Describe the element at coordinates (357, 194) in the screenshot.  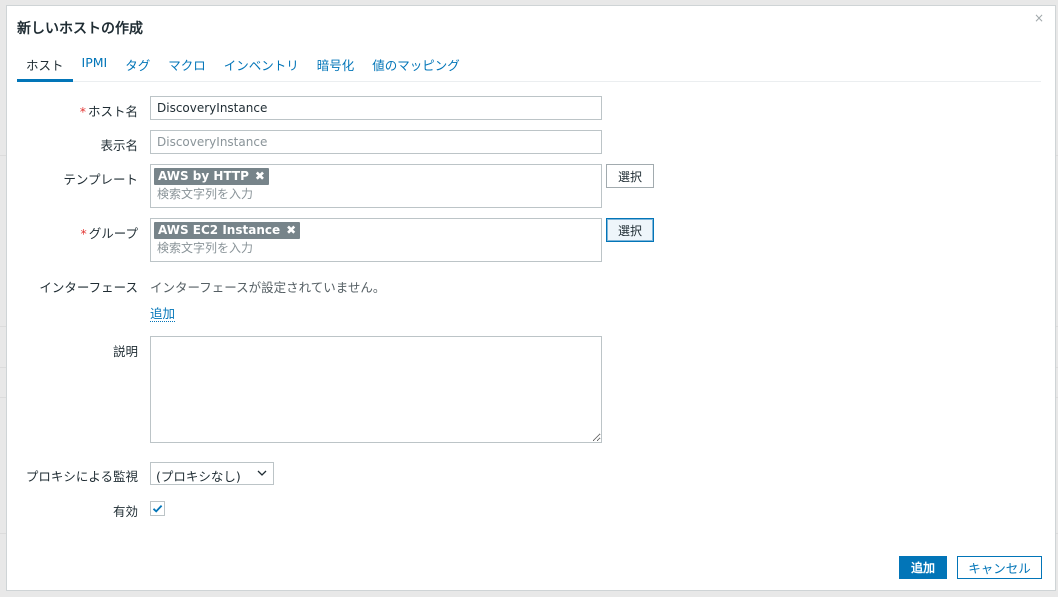
I see `templates-search-input` at that location.